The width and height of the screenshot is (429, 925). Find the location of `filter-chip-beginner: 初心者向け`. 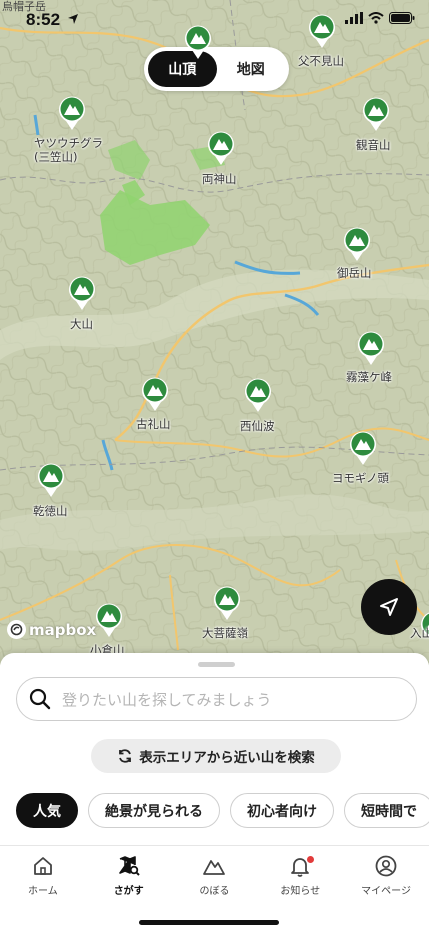

filter-chip-beginner: 初心者向け is located at coordinates (282, 810).